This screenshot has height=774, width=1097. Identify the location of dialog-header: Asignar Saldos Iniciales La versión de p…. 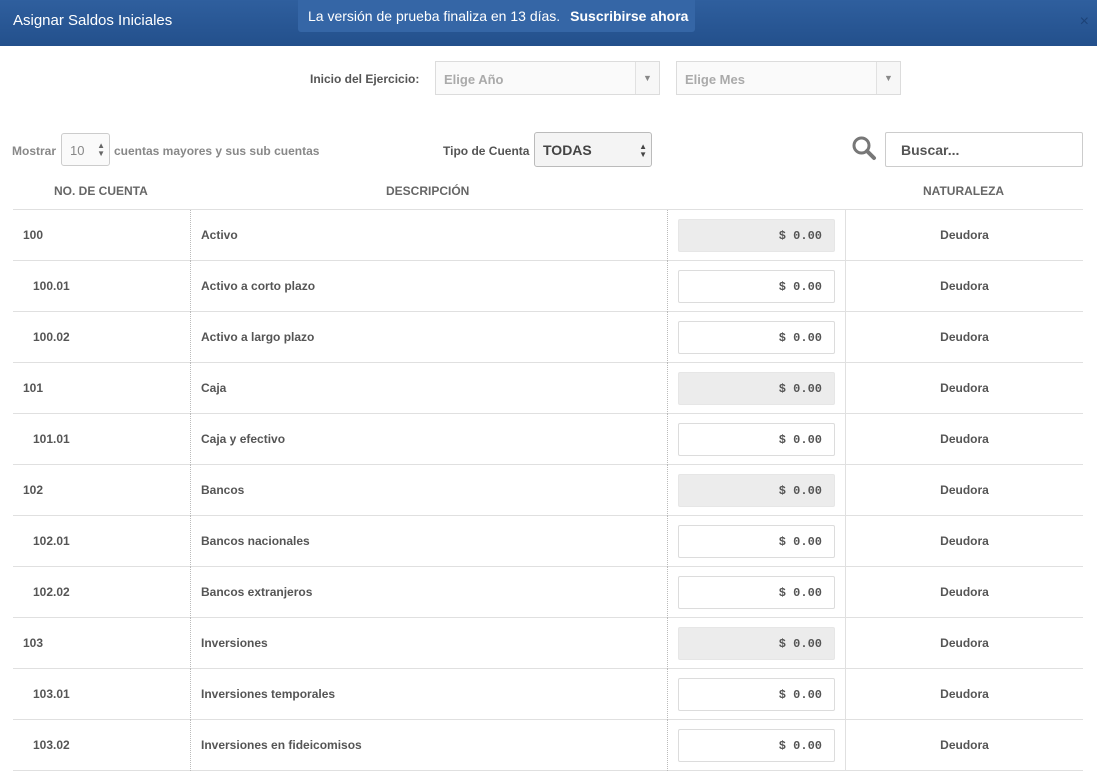
(548, 23).